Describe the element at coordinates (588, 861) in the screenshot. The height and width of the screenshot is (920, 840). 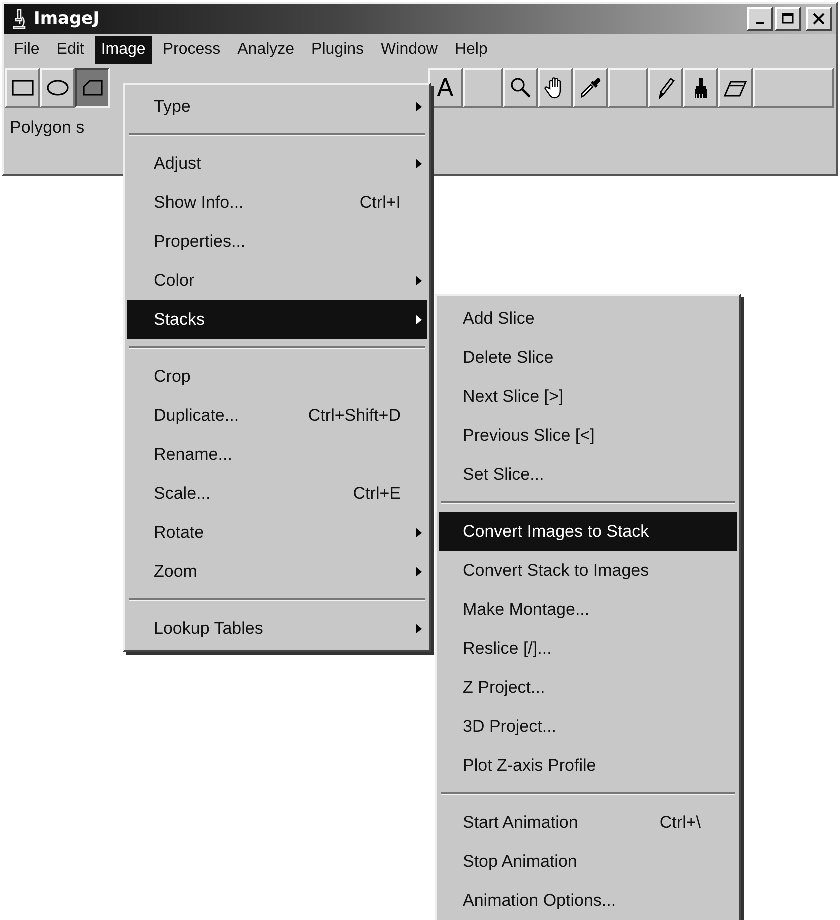
I see `menu-item: Stop Animation` at that location.